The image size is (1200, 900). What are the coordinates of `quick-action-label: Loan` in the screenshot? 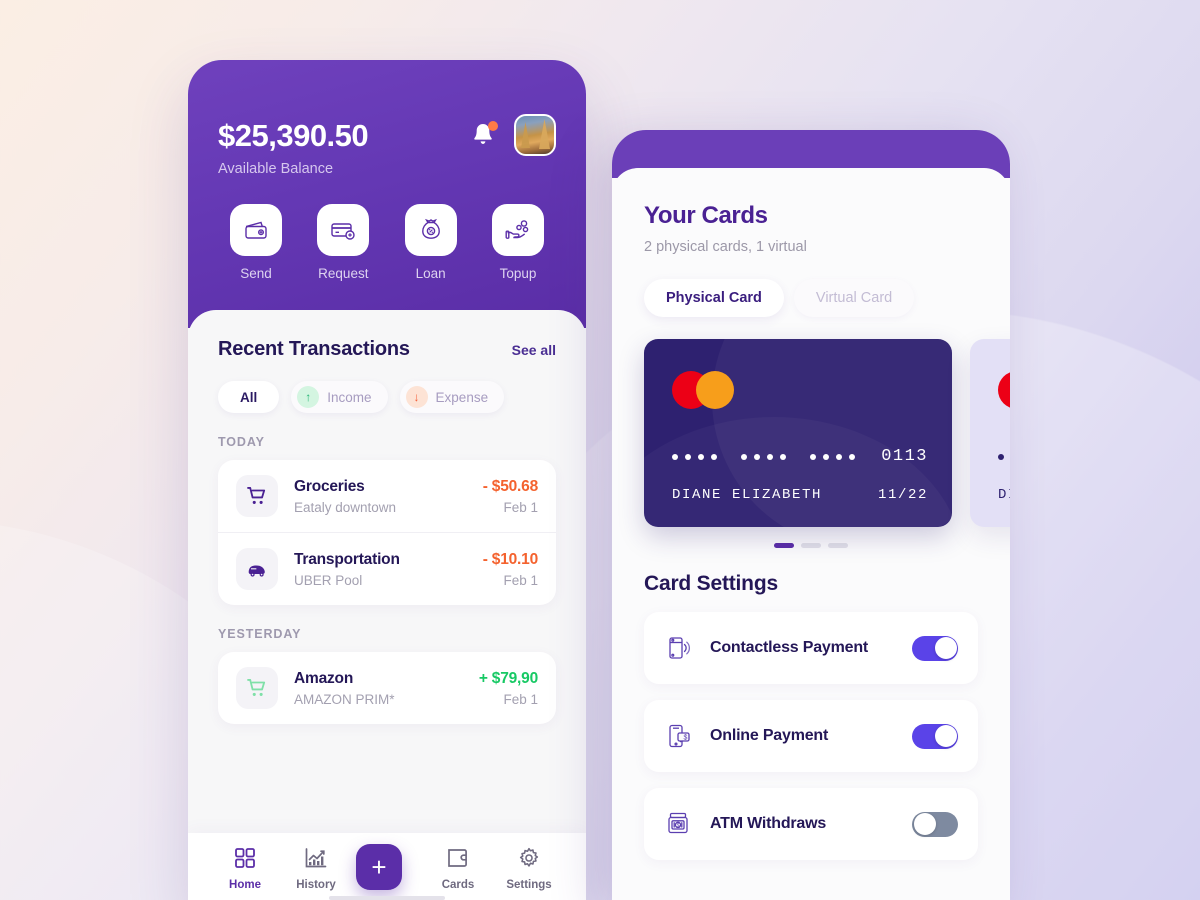 It's located at (430, 273).